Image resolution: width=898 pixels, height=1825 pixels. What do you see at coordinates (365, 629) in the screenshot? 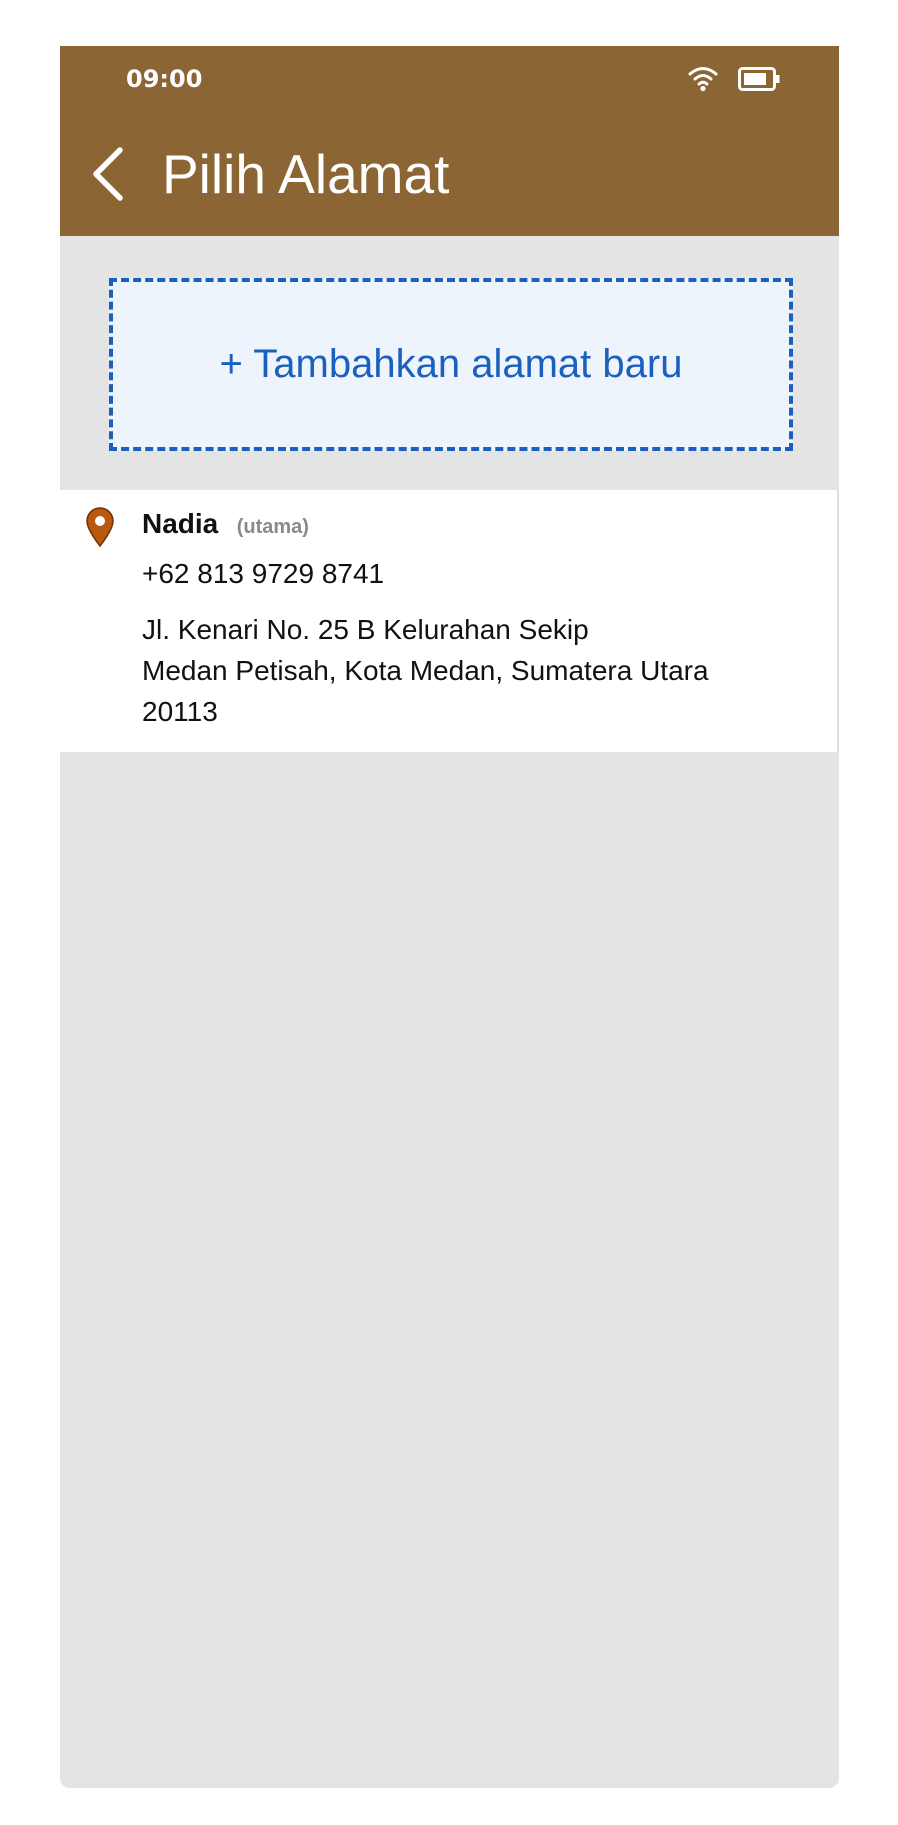
I see `address-line-1: Jl. Kenari No. 25 B Kelurahan Sekip` at bounding box center [365, 629].